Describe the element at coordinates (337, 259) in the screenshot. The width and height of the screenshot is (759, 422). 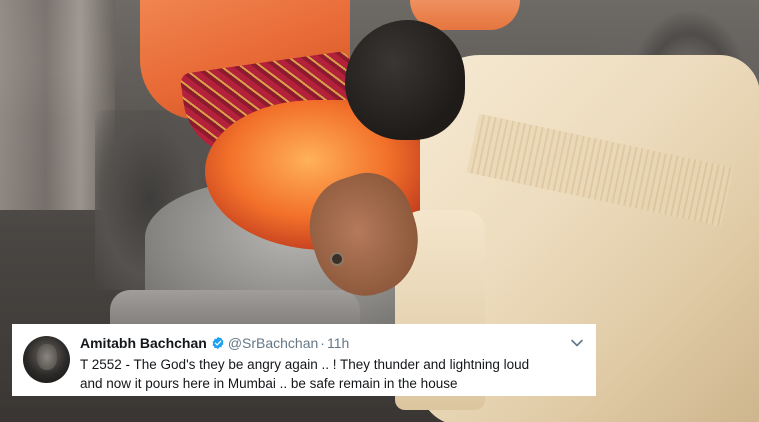
I see `ring` at that location.